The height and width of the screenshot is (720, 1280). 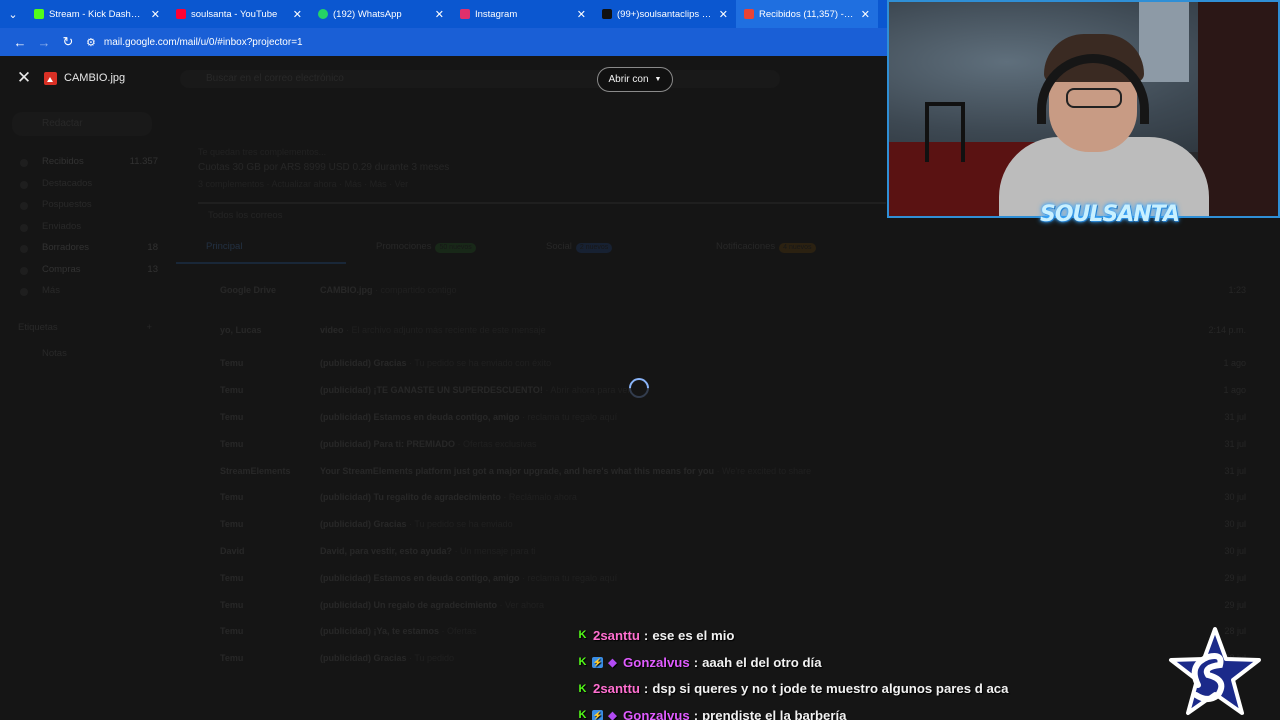 What do you see at coordinates (95, 78) in the screenshot?
I see `file-name: CAMBIO.jpg` at bounding box center [95, 78].